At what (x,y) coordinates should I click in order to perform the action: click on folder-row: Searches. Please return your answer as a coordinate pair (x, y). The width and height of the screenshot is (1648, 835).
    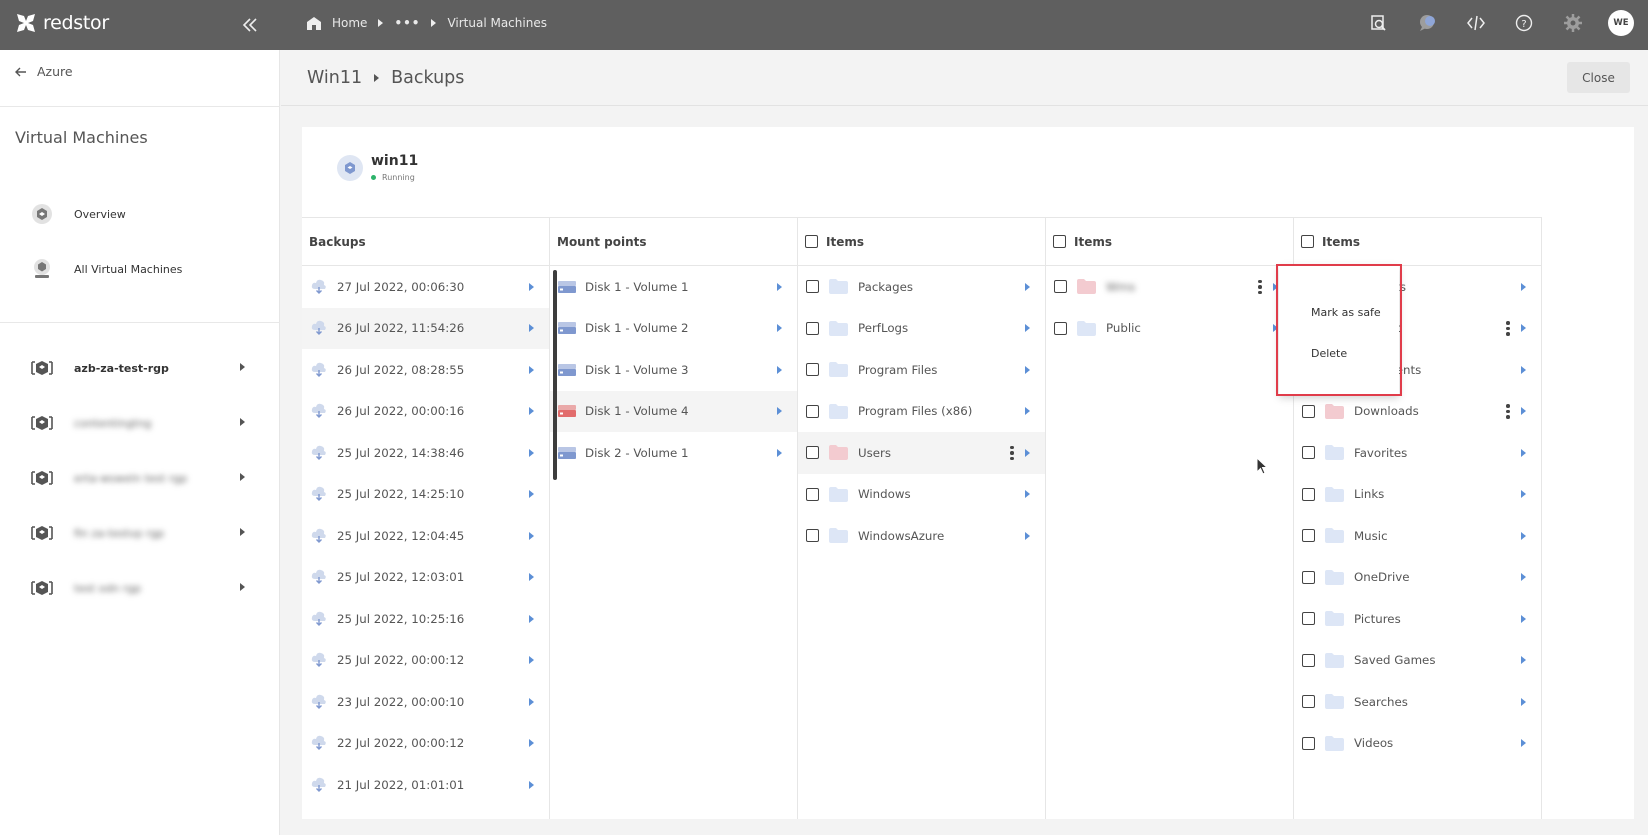
    Looking at the image, I should click on (1417, 702).